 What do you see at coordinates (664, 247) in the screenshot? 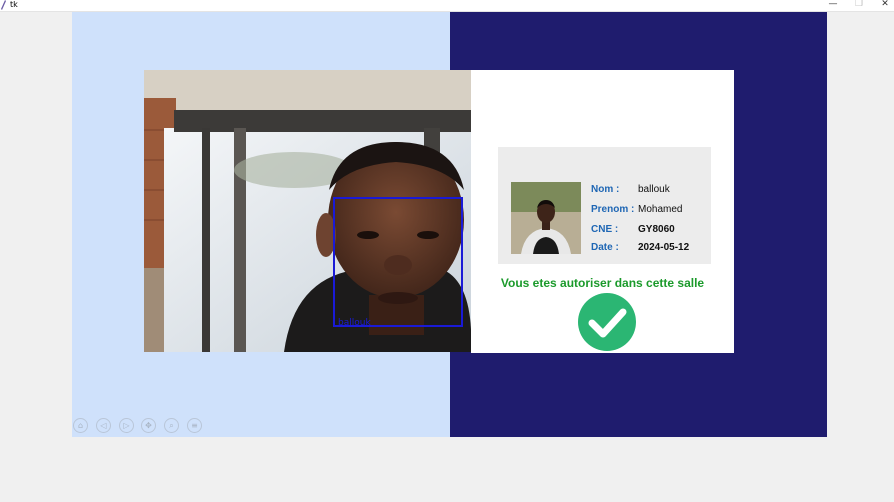
I see `date-value: 2024-05-12` at bounding box center [664, 247].